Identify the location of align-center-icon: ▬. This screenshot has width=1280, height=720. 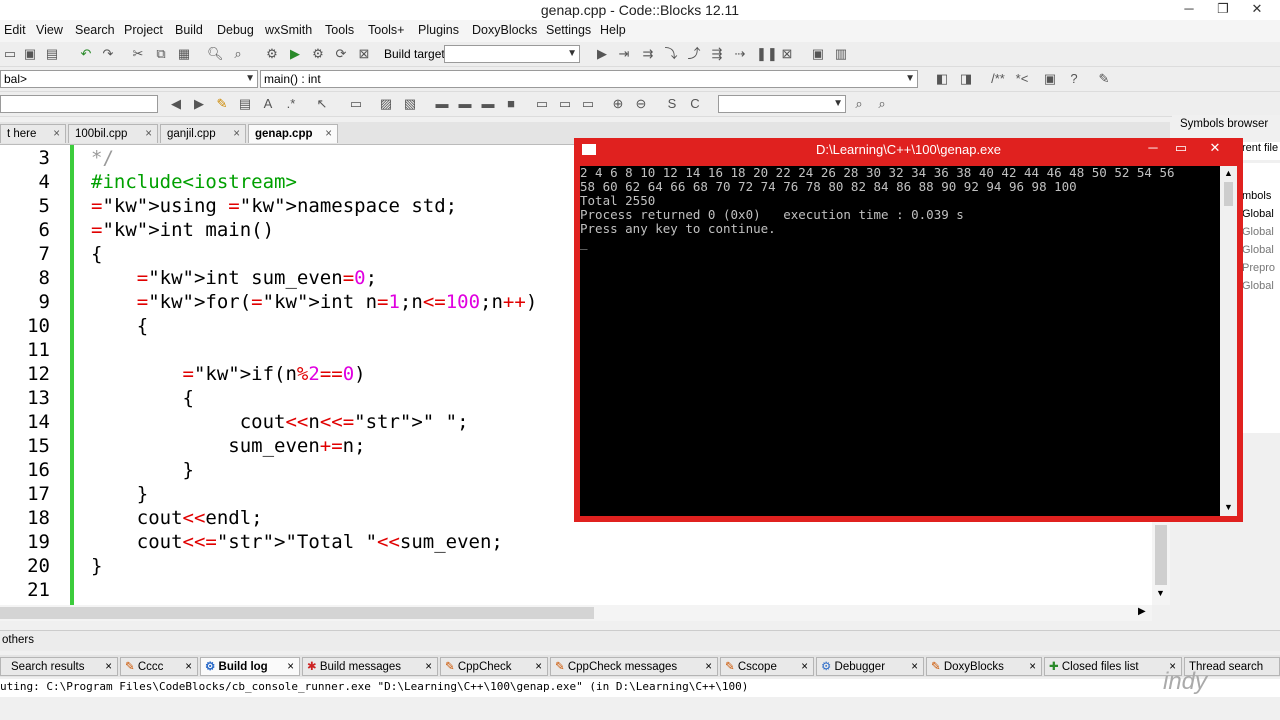
(465, 104).